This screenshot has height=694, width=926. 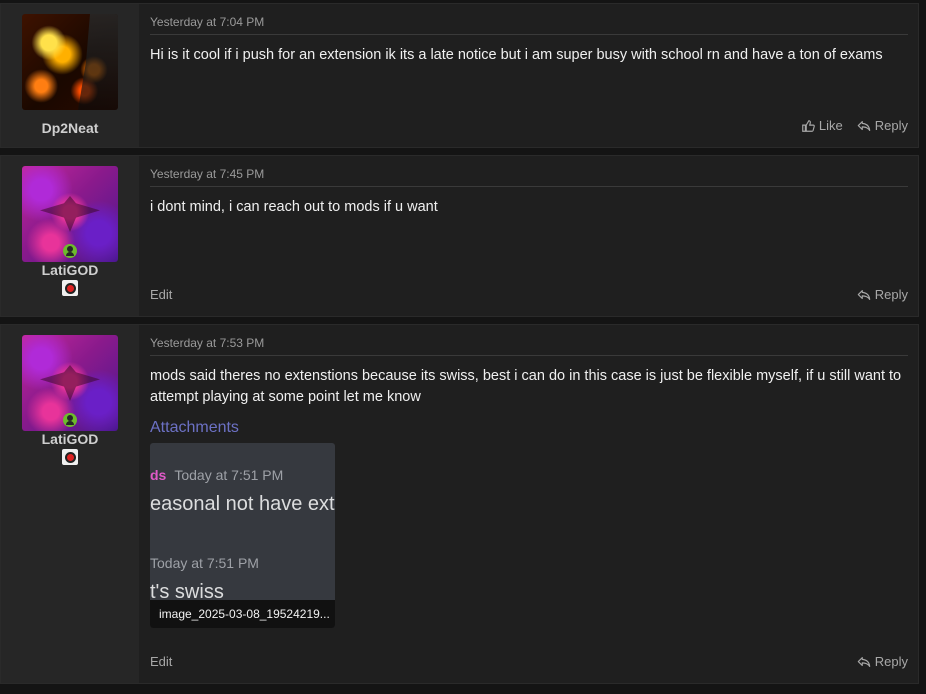 I want to click on attachments-heading: Attachments, so click(x=194, y=427).